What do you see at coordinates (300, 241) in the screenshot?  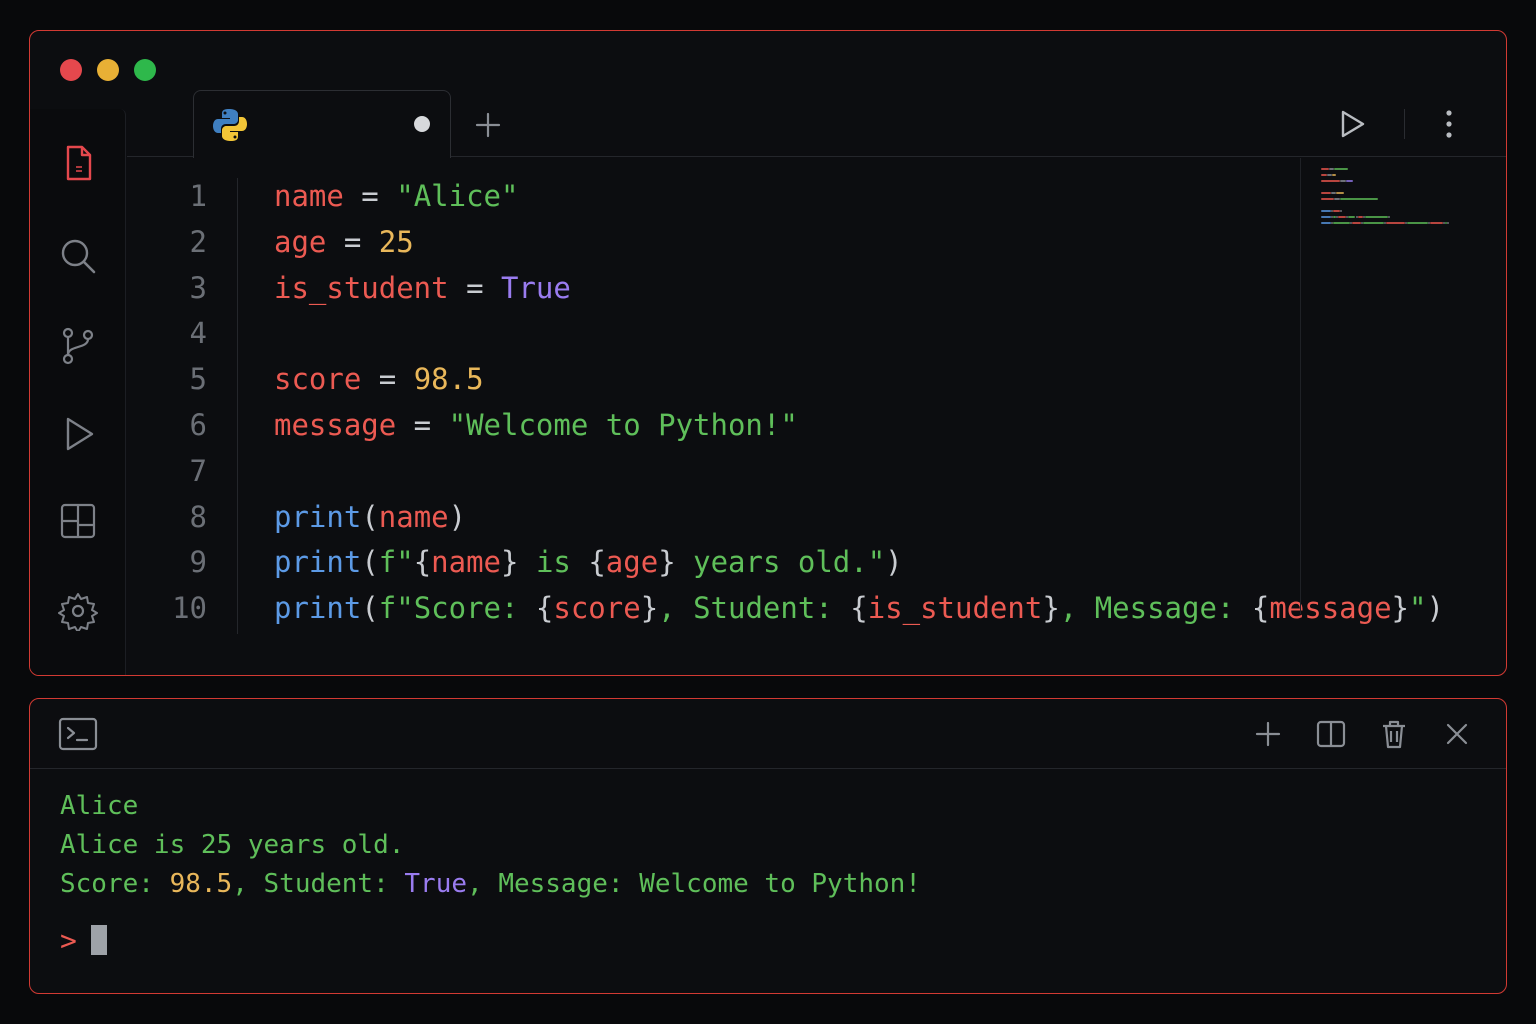 I see `code-token: age` at bounding box center [300, 241].